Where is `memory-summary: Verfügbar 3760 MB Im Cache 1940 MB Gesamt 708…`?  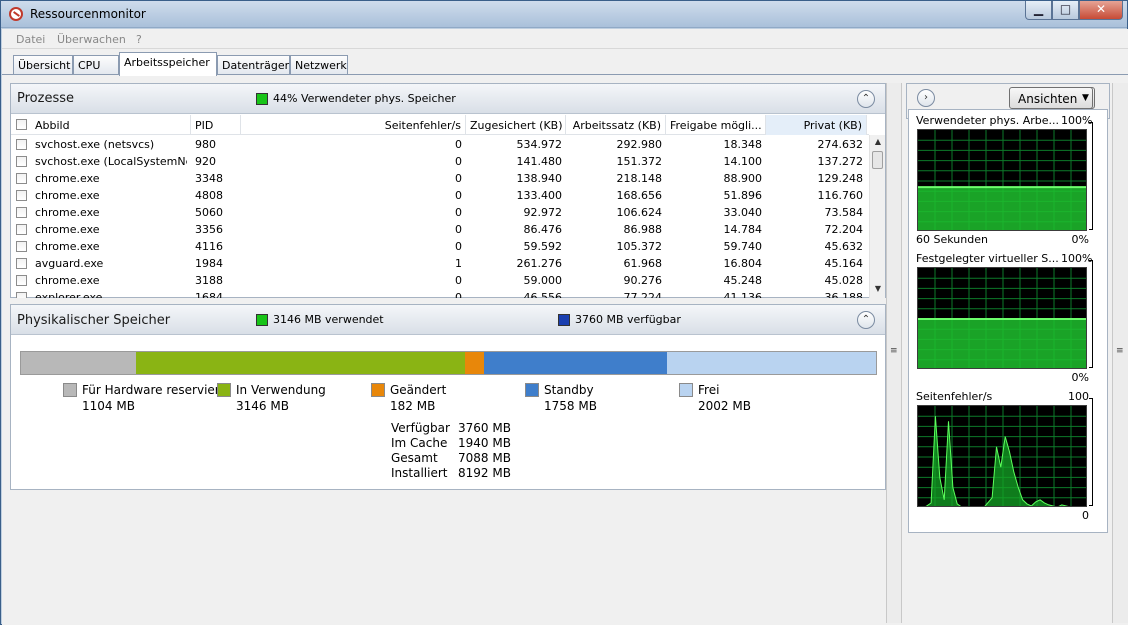 memory-summary: Verfügbar 3760 MB Im Cache 1940 MB Gesamt 708… is located at coordinates (461, 453).